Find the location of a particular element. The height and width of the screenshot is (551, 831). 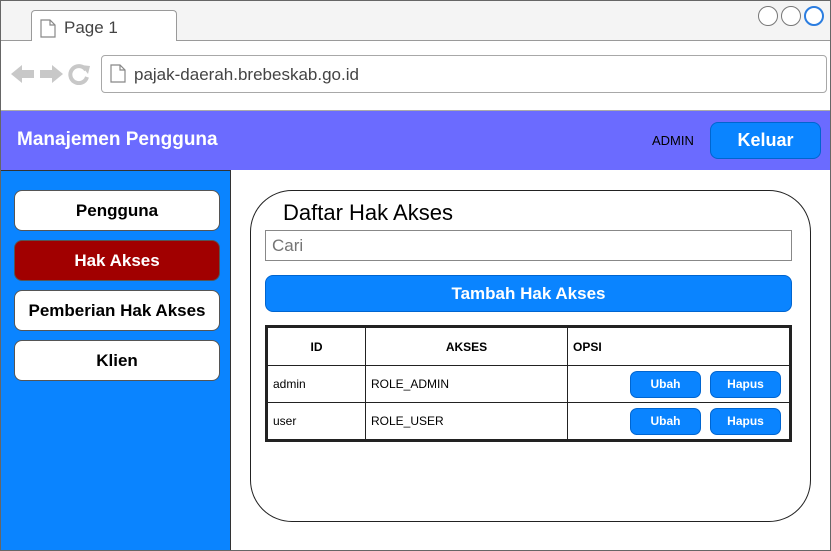

panel-title: Daftar Hak Akses is located at coordinates (368, 212).